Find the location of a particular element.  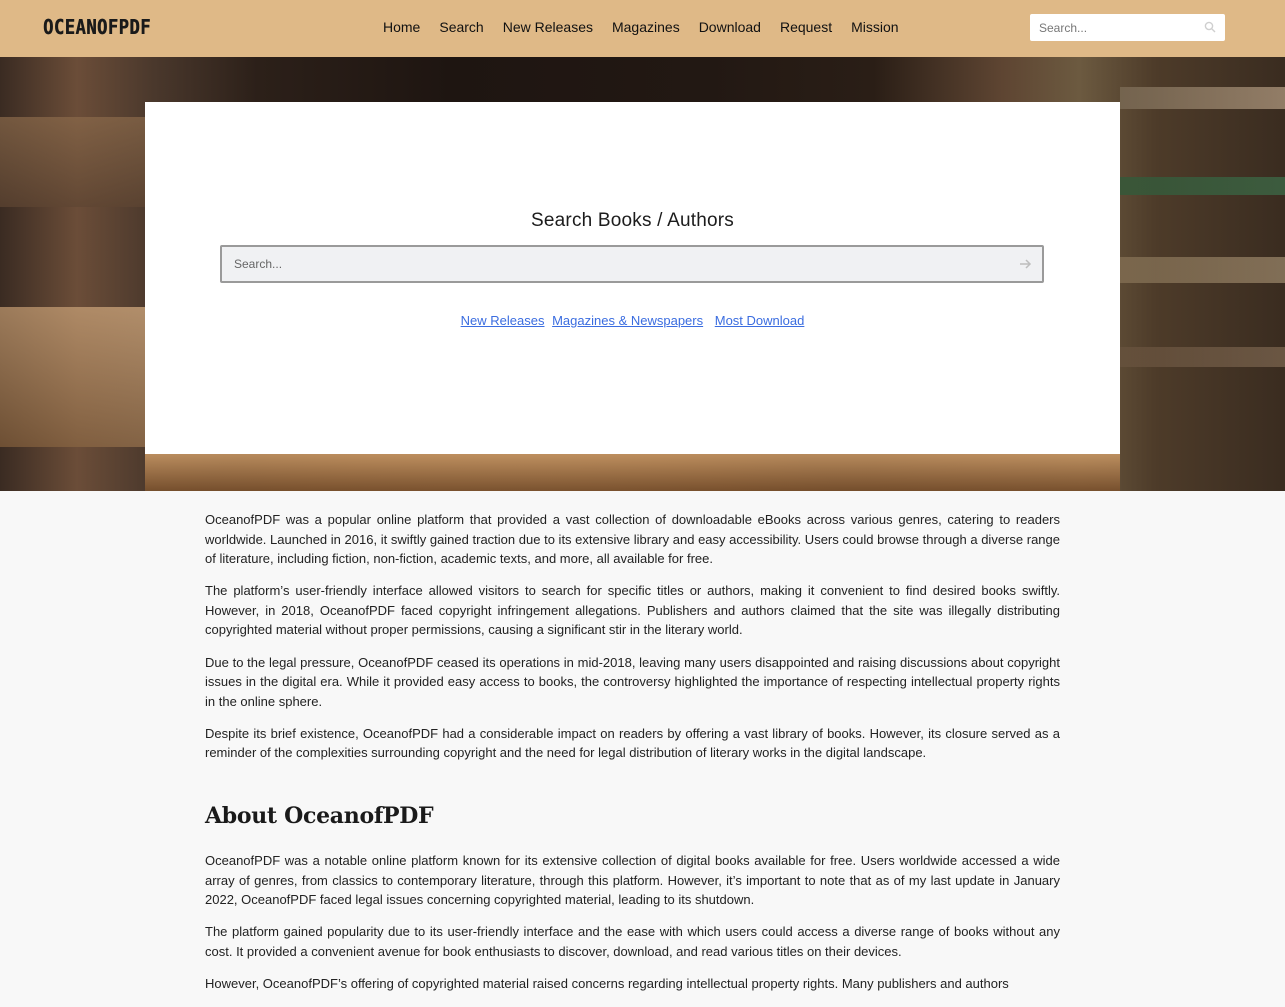

nav-download: Download is located at coordinates (730, 27).